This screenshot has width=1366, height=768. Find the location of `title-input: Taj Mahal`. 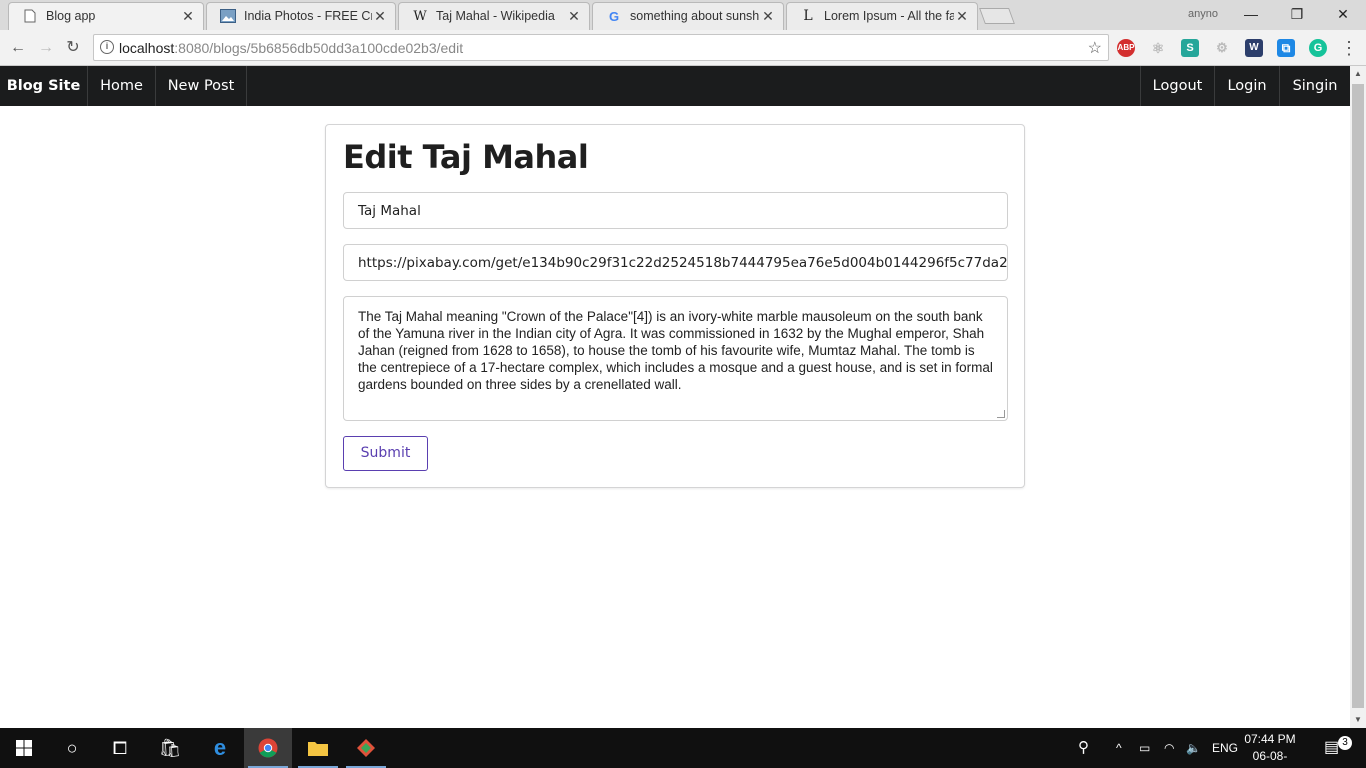

title-input: Taj Mahal is located at coordinates (675, 210).